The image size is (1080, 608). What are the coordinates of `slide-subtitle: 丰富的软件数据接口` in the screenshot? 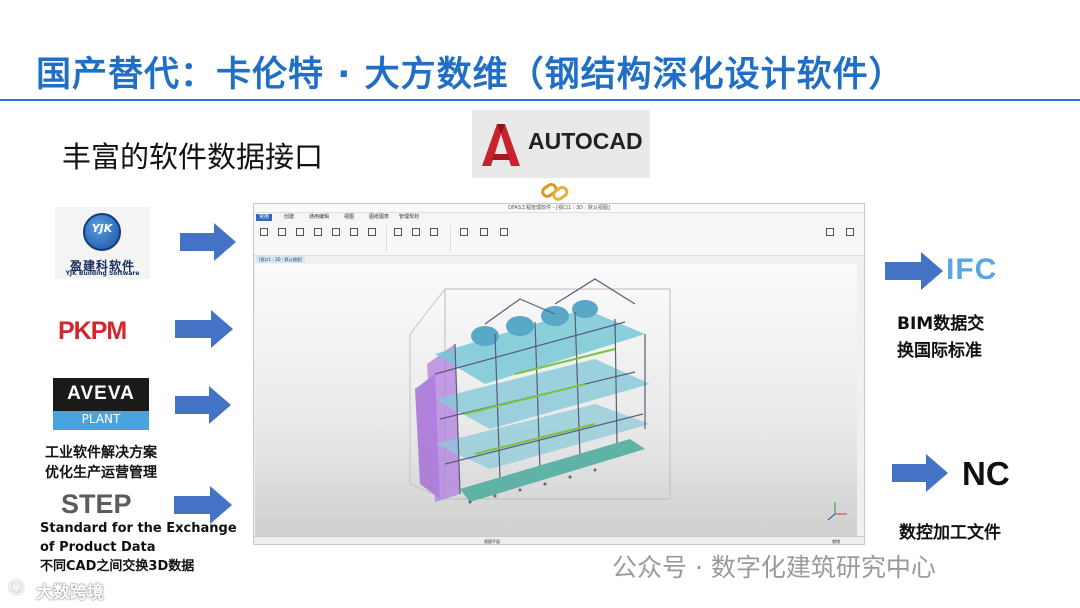 It's located at (193, 157).